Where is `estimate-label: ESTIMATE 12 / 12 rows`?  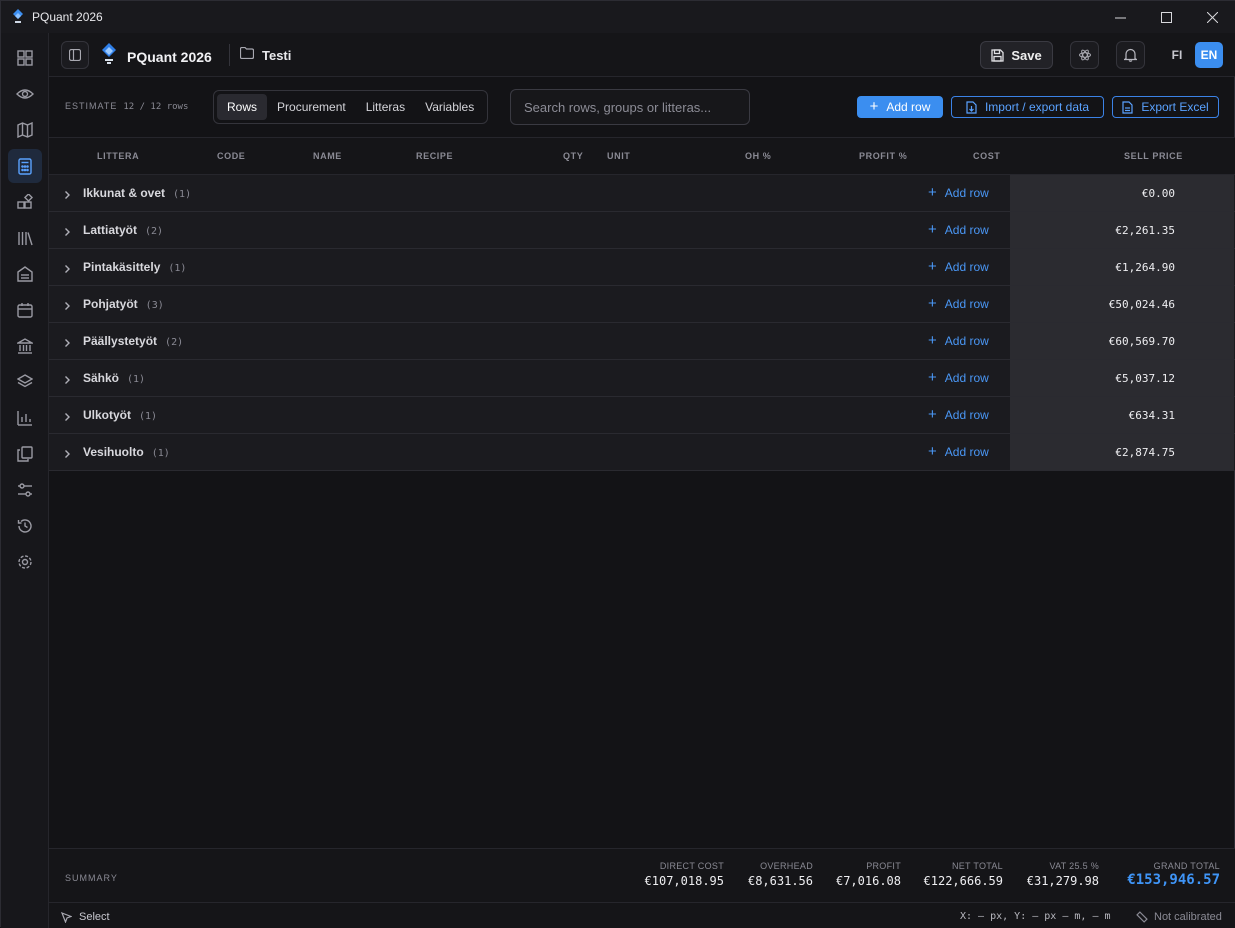
estimate-label: ESTIMATE 12 / 12 rows is located at coordinates (126, 106).